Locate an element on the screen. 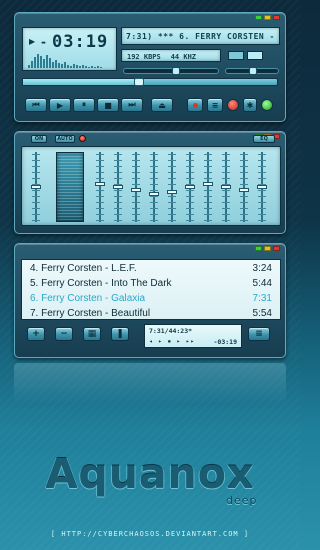 This screenshot has width=320, height=550. playlist-titlebar is located at coordinates (150, 249).